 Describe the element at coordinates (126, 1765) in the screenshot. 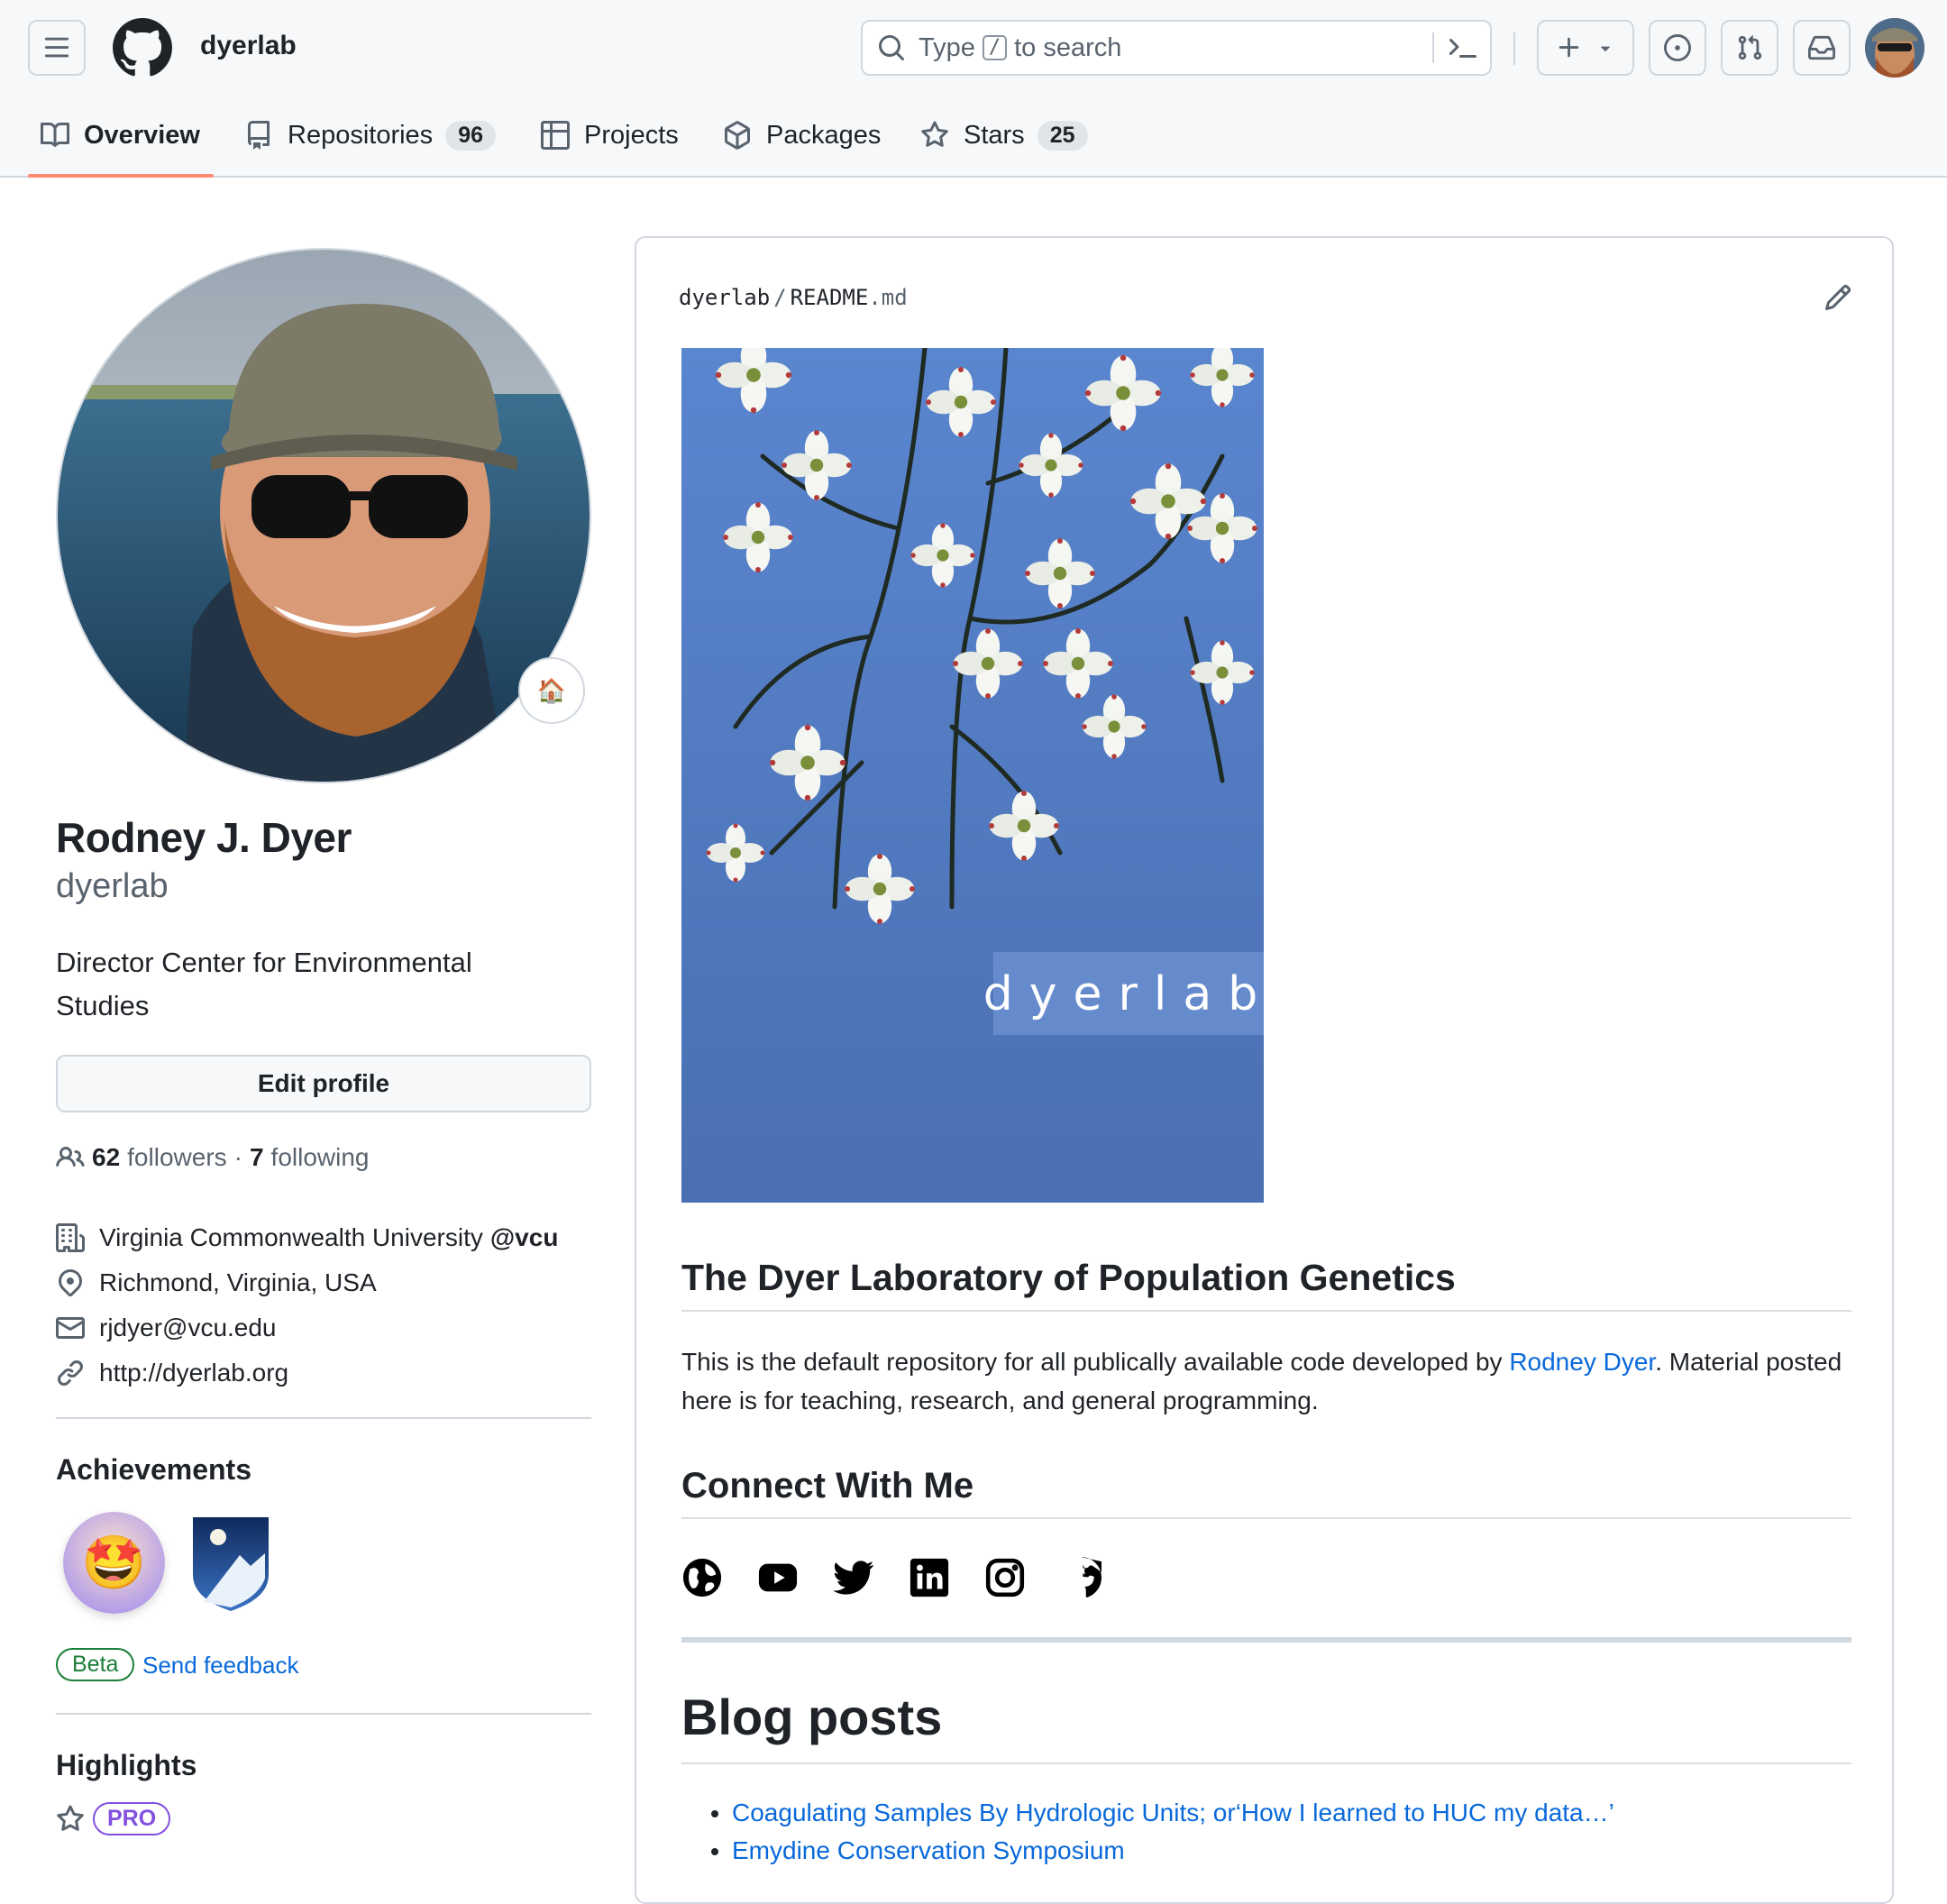

I see `highlights-heading: Highlights` at that location.